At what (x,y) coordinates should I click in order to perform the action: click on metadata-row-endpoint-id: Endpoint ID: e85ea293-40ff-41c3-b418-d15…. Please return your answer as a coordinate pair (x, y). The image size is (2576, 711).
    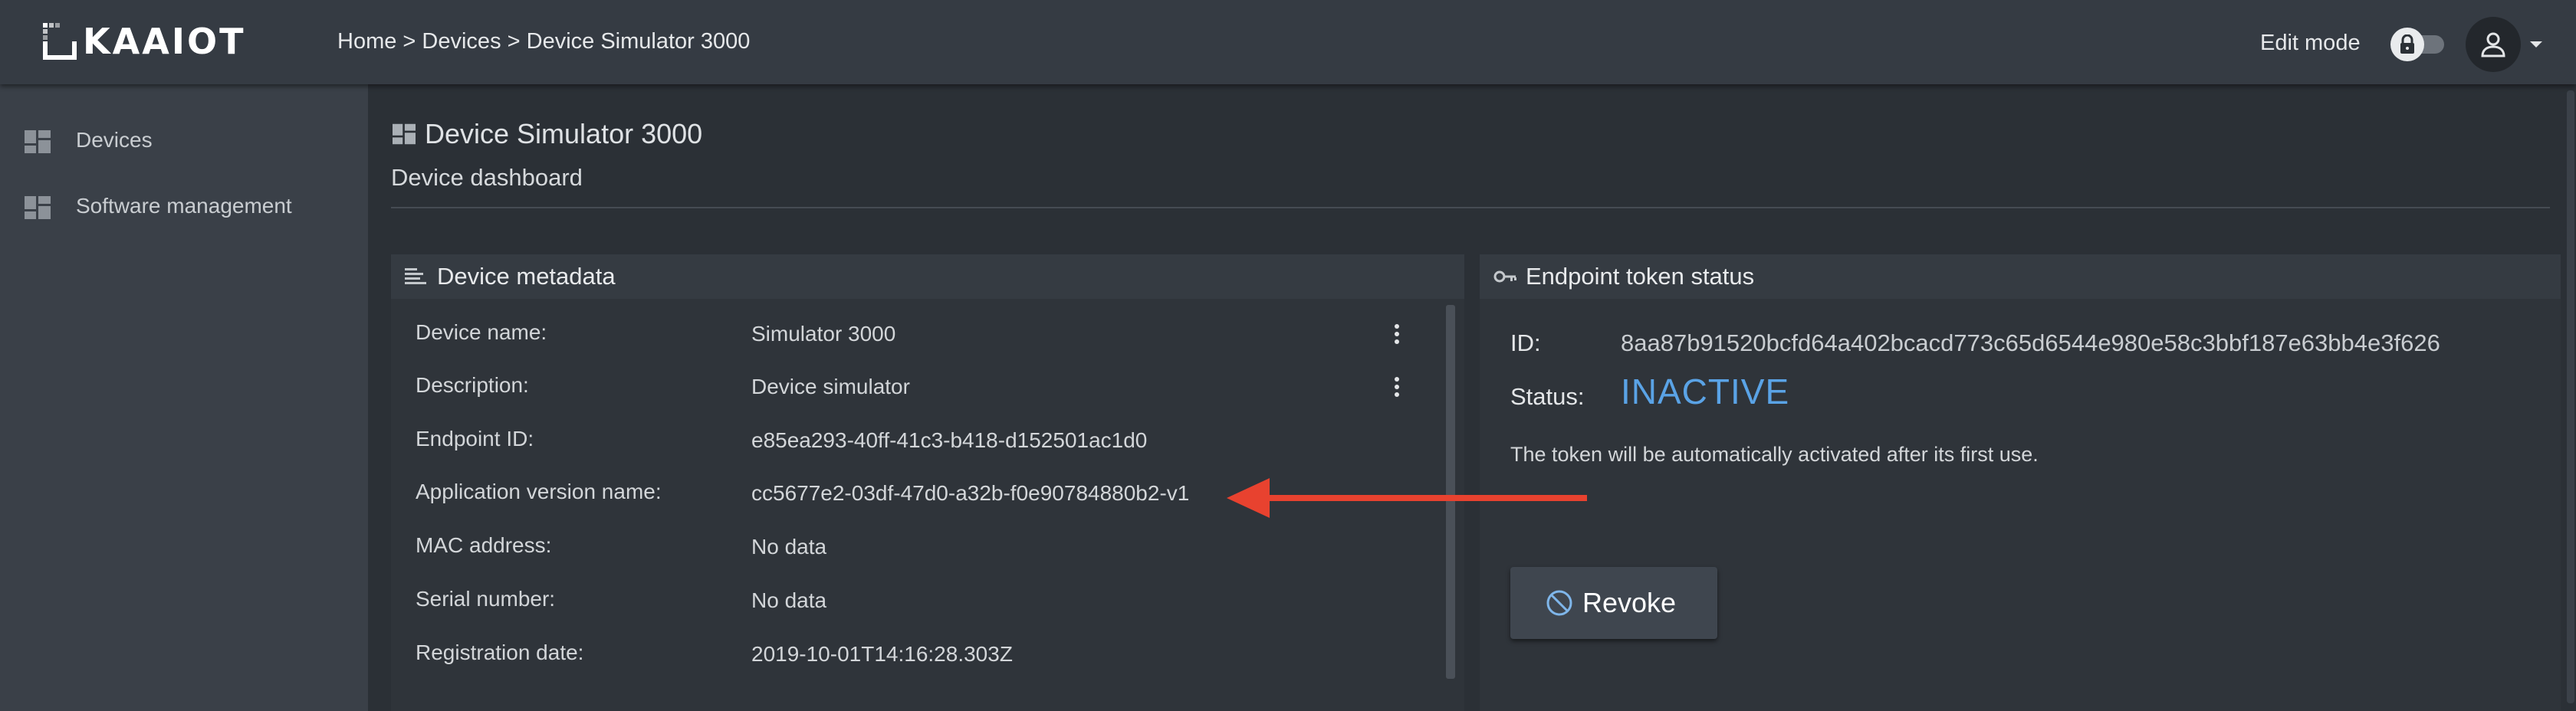
    Looking at the image, I should click on (912, 450).